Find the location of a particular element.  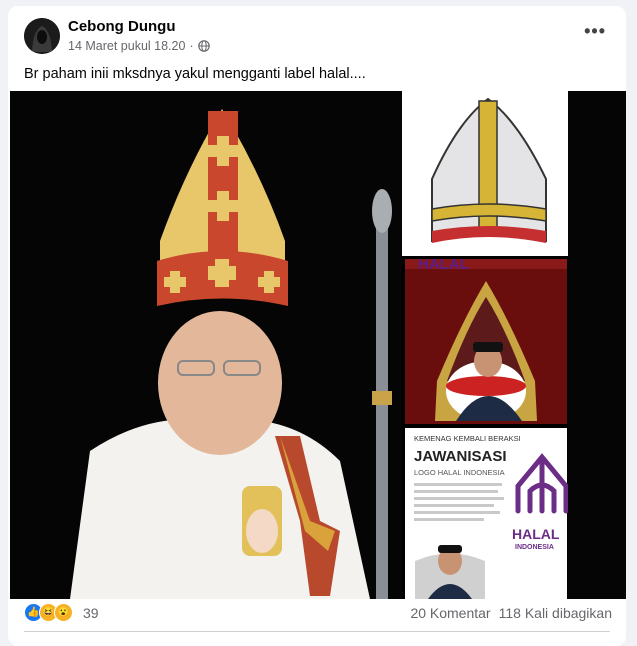

logo-line: LOGO HALAL INDONESIA is located at coordinates (459, 472).